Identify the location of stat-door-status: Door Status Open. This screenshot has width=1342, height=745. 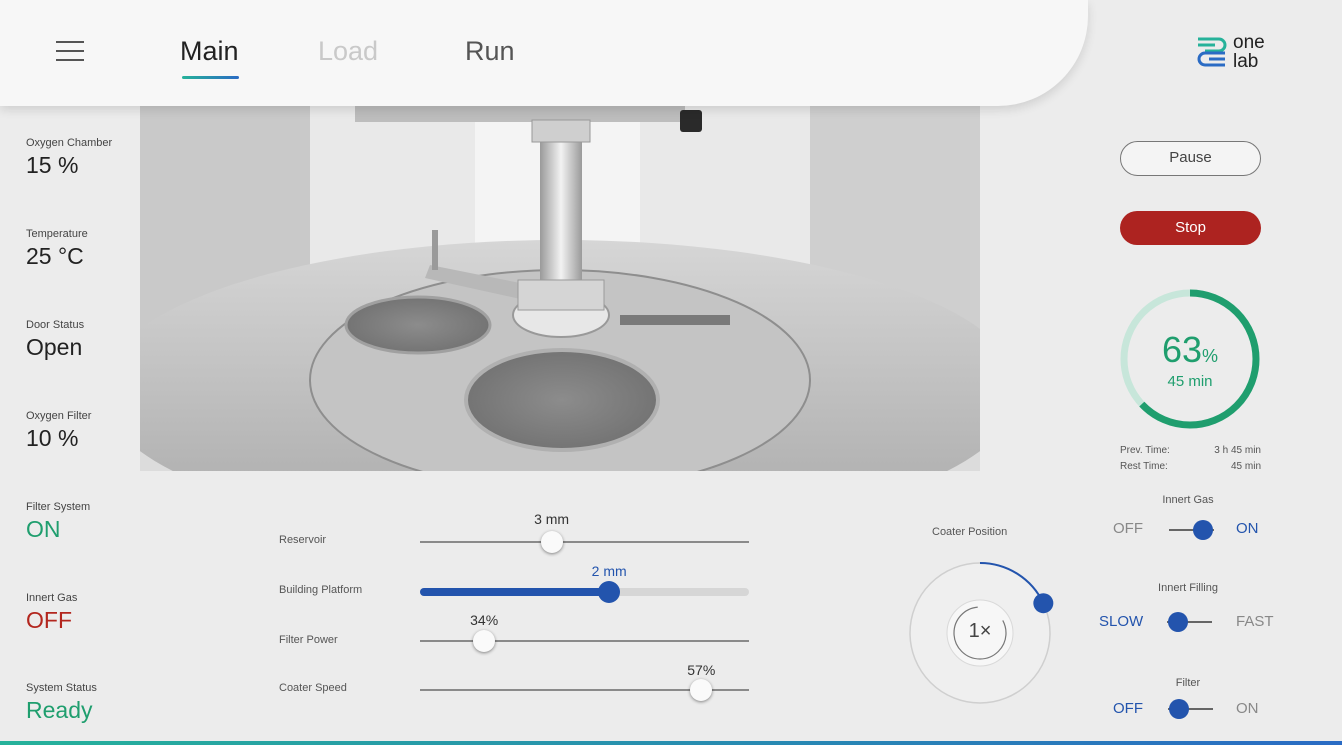
(55, 340).